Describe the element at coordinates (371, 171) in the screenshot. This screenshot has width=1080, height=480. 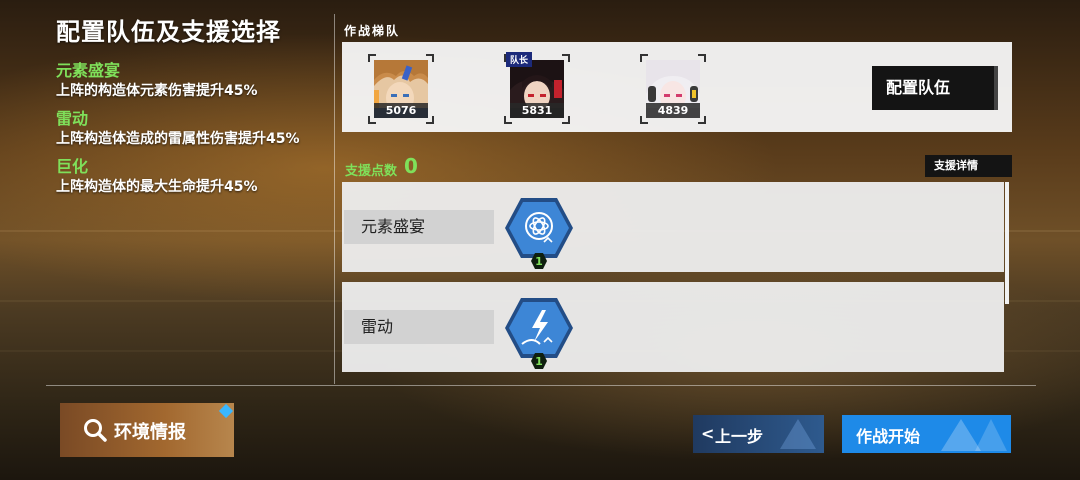
I see `support-points-label: 支援点数` at that location.